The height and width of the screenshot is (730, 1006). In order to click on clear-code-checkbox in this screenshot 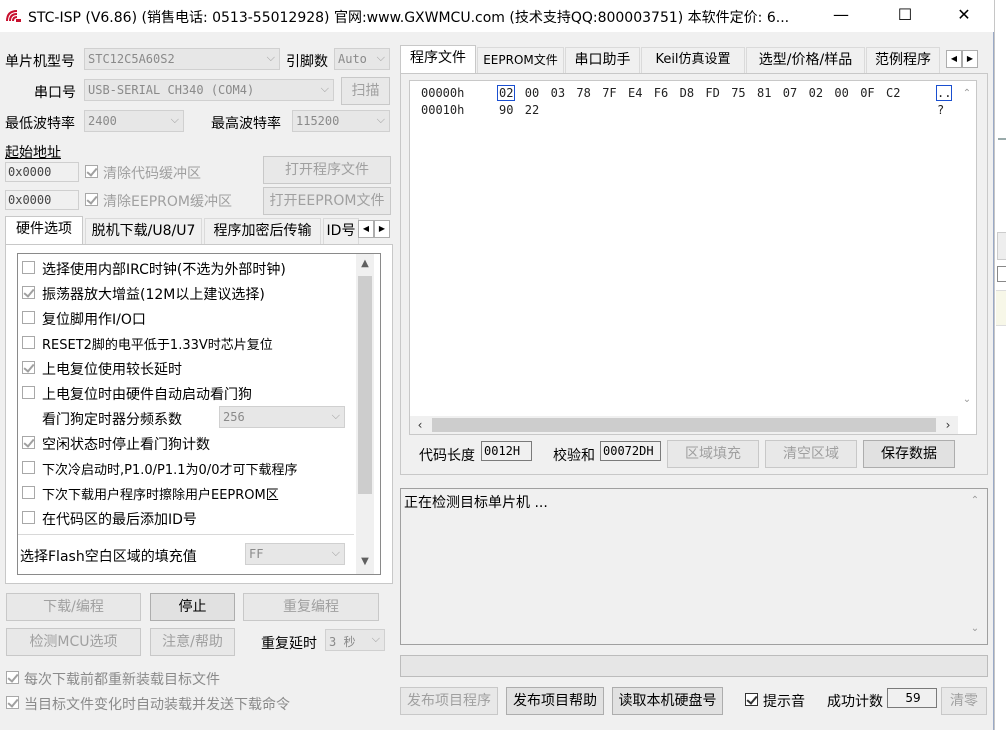, I will do `click(91, 171)`.